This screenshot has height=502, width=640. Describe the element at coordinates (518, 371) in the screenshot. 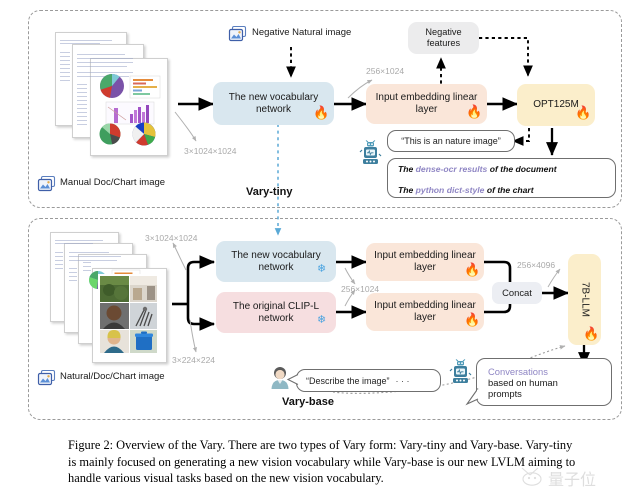

I see `conversations-highlight: Conversations` at that location.